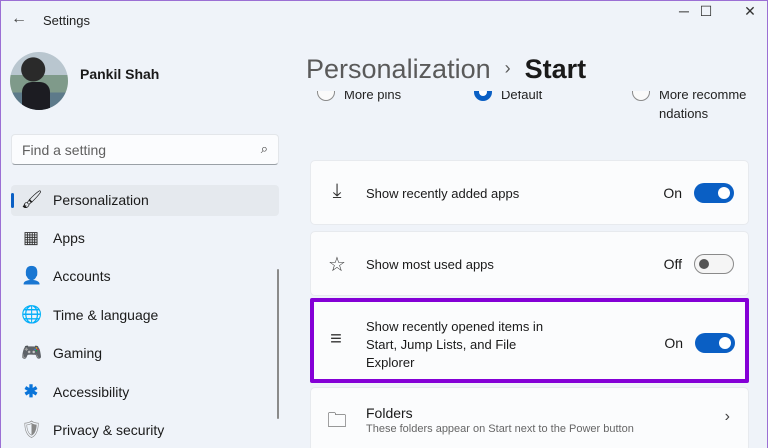  Describe the element at coordinates (106, 315) in the screenshot. I see `sidebar-item-label: Time & language` at that location.